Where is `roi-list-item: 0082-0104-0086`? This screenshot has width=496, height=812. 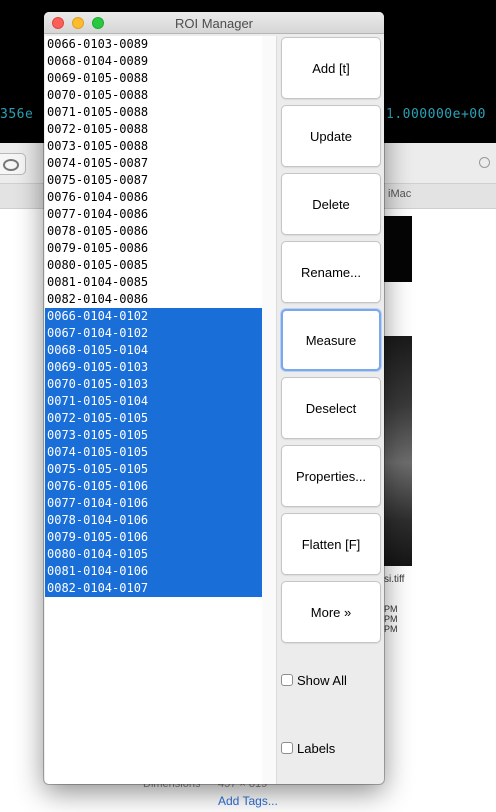
roi-list-item: 0082-0104-0086 is located at coordinates (153, 299).